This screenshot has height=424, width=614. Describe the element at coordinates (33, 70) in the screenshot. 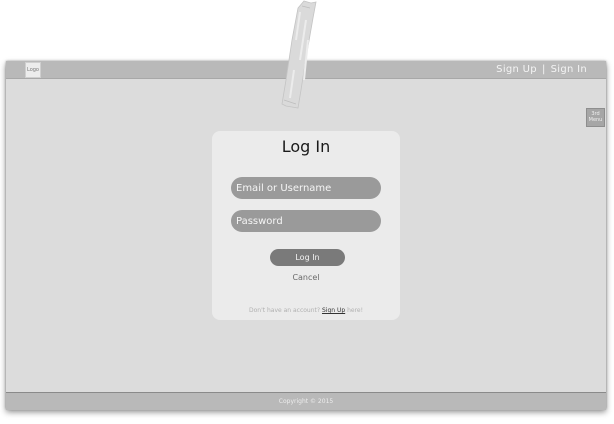

I see `logo: Logo` at that location.